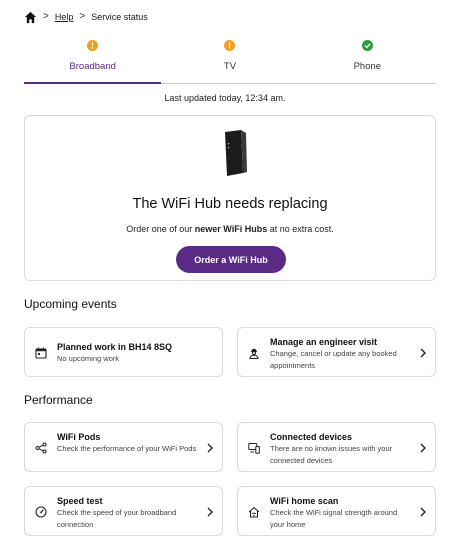 The image size is (450, 549). I want to click on tab-label: Phone, so click(367, 66).